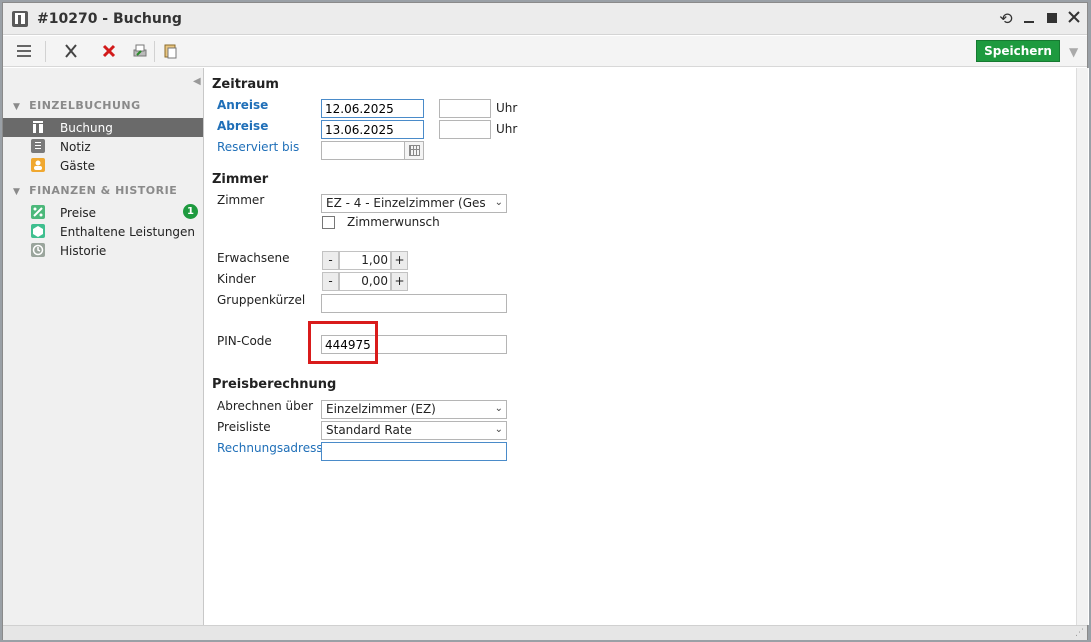 The height and width of the screenshot is (642, 1091). What do you see at coordinates (24, 51) in the screenshot?
I see `menu-icon` at bounding box center [24, 51].